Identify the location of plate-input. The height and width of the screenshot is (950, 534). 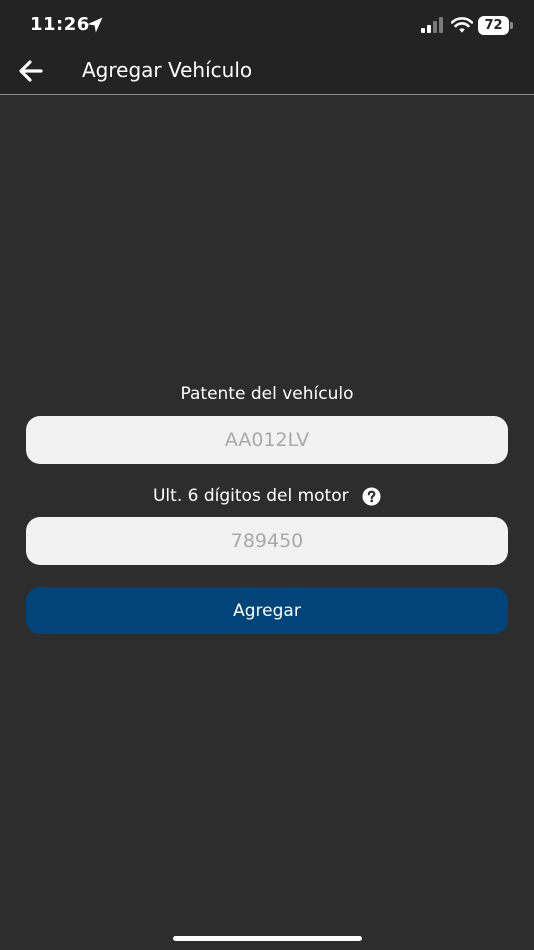
(267, 440).